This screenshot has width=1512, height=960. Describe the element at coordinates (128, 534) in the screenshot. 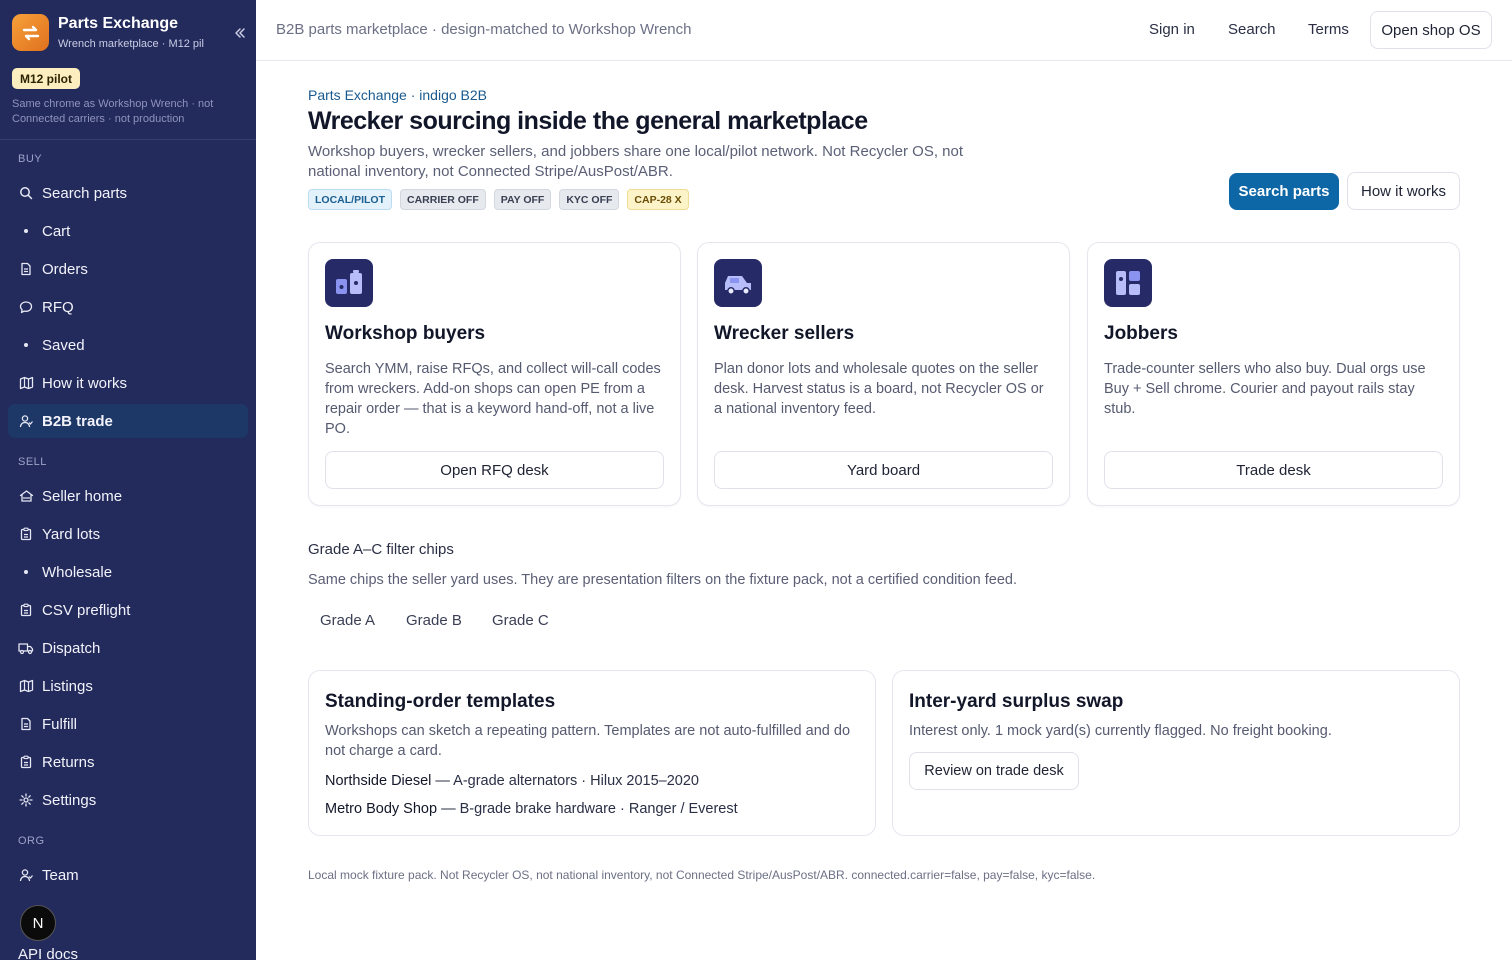

I see `sidebar-item-yard-lots: Yard lots` at that location.